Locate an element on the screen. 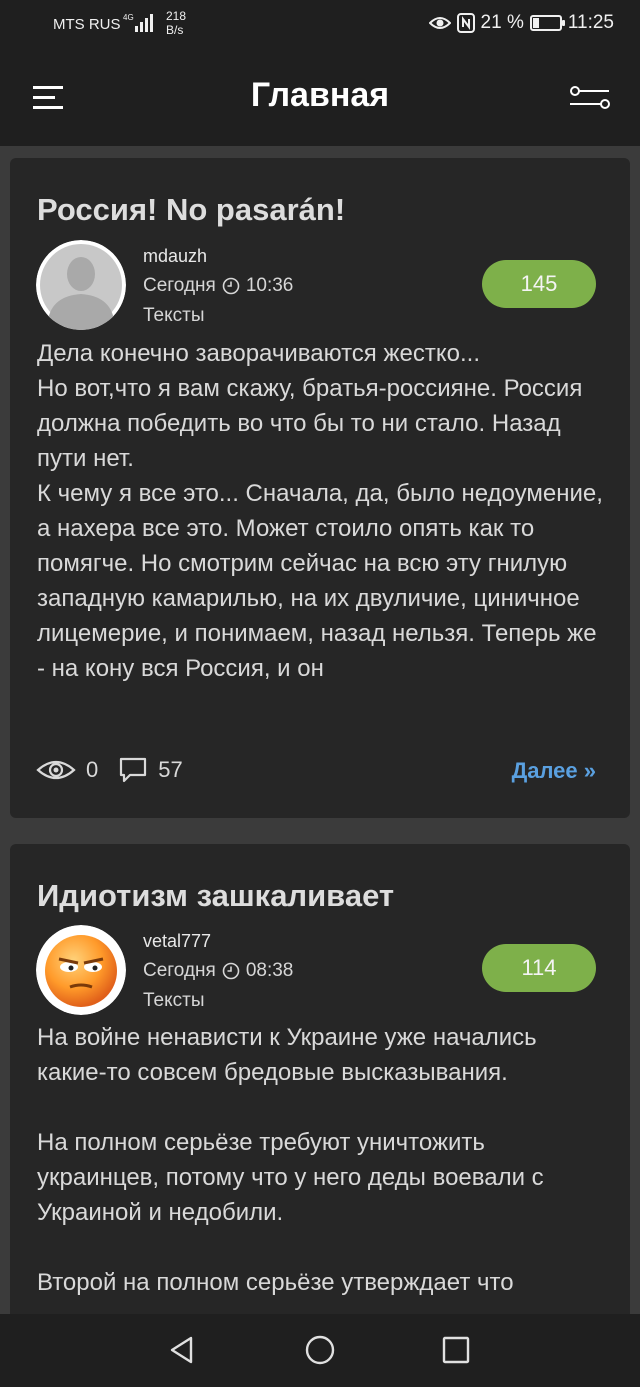 The height and width of the screenshot is (1387, 640). svg-text: 4G is located at coordinates (128, 17).